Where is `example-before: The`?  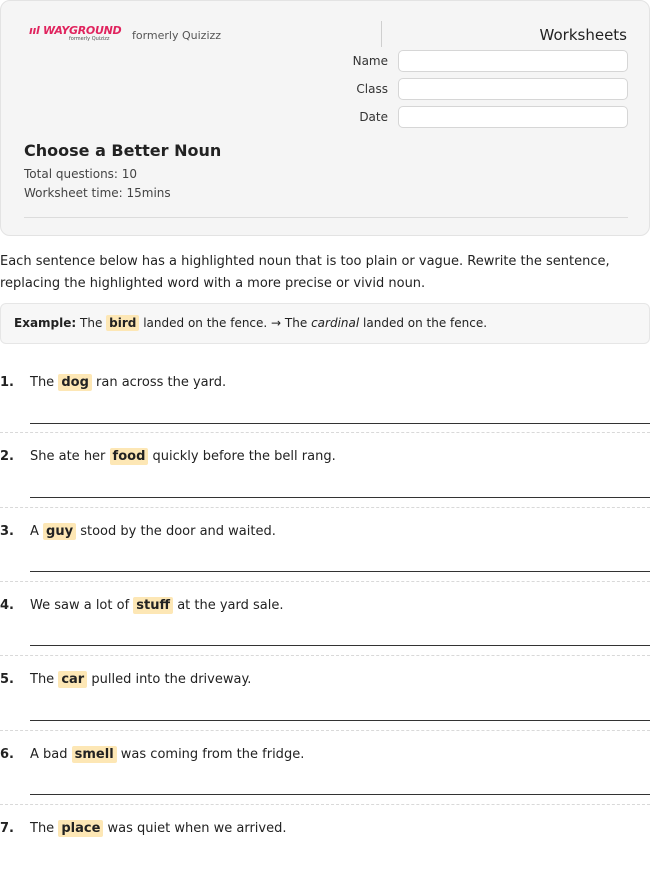
example-before: The is located at coordinates (91, 323).